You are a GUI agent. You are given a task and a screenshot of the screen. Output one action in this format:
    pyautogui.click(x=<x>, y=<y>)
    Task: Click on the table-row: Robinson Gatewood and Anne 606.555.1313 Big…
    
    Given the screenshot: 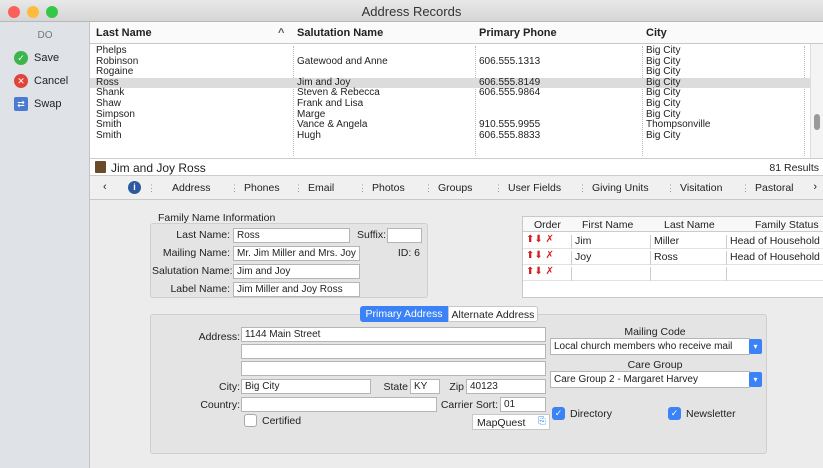 What is the action you would take?
    pyautogui.click(x=450, y=61)
    